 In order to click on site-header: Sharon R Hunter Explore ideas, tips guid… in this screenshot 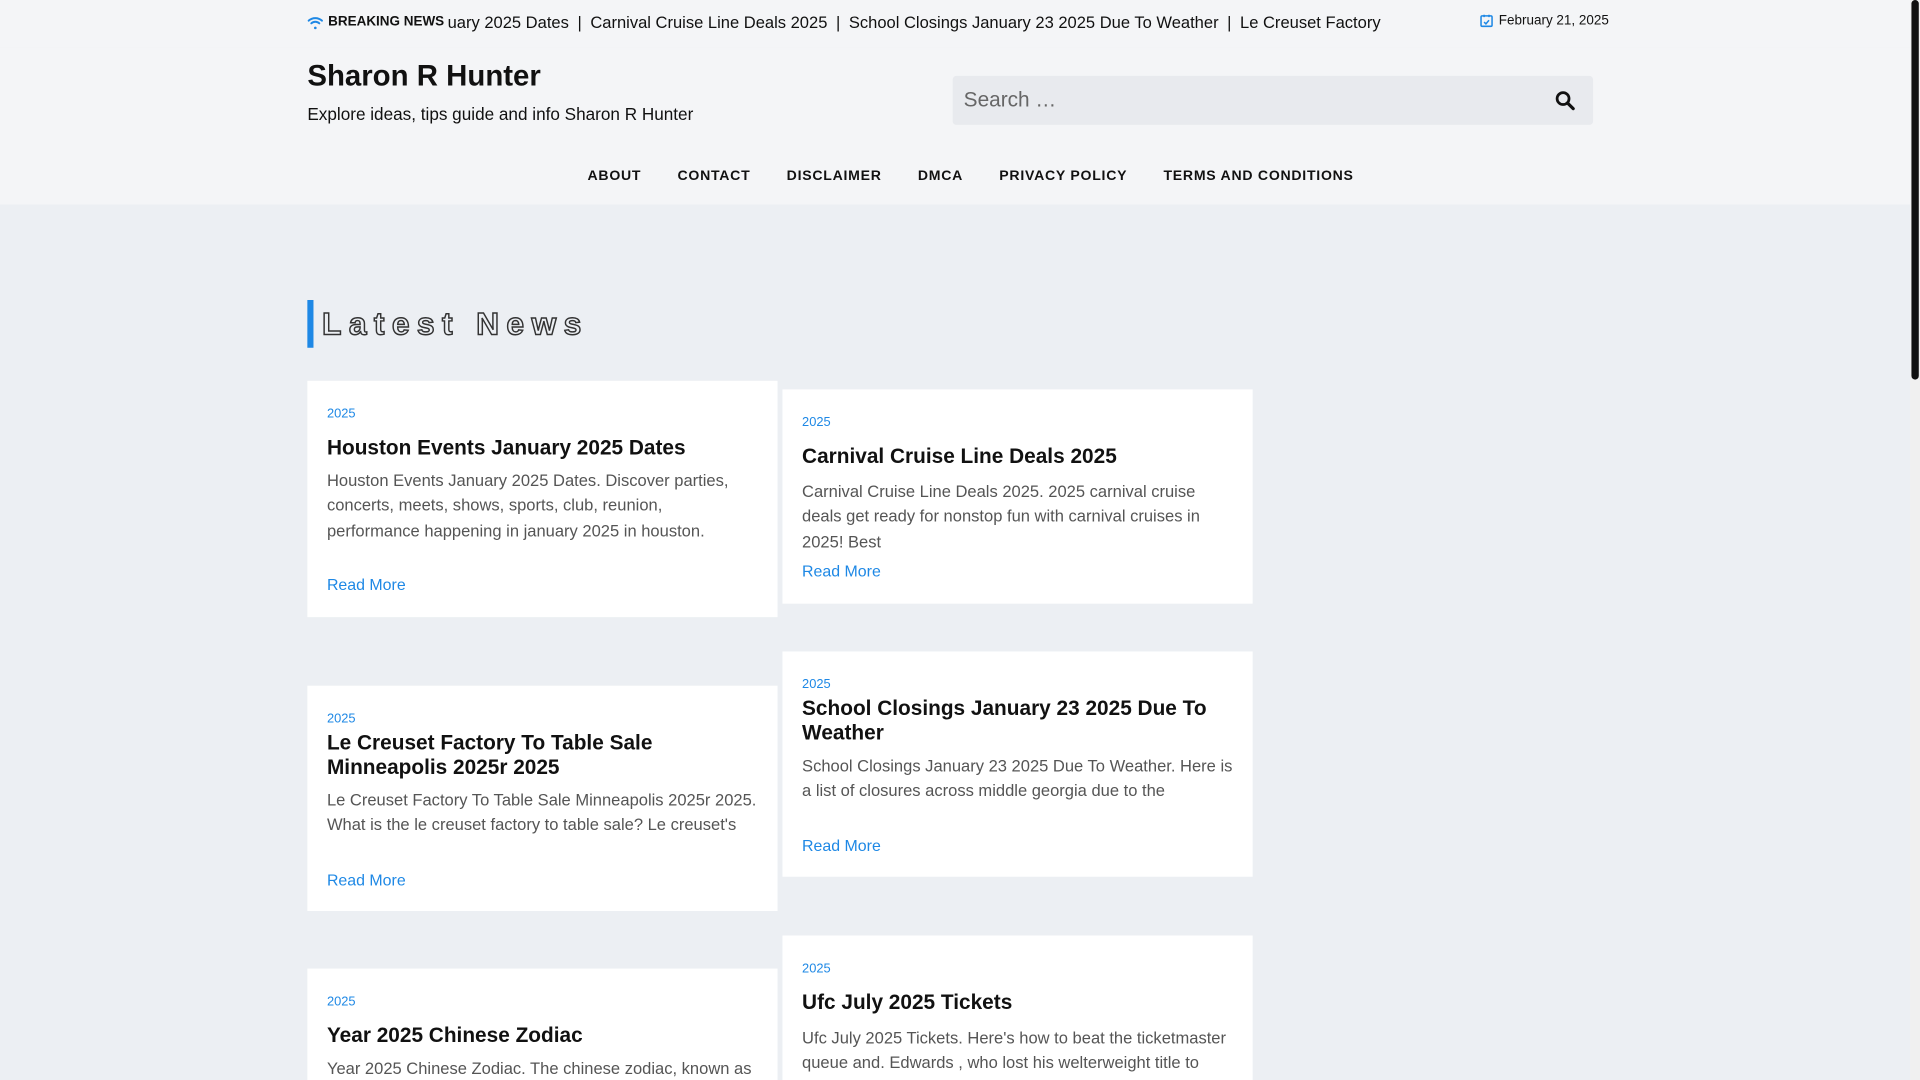, I will do `click(955, 126)`.